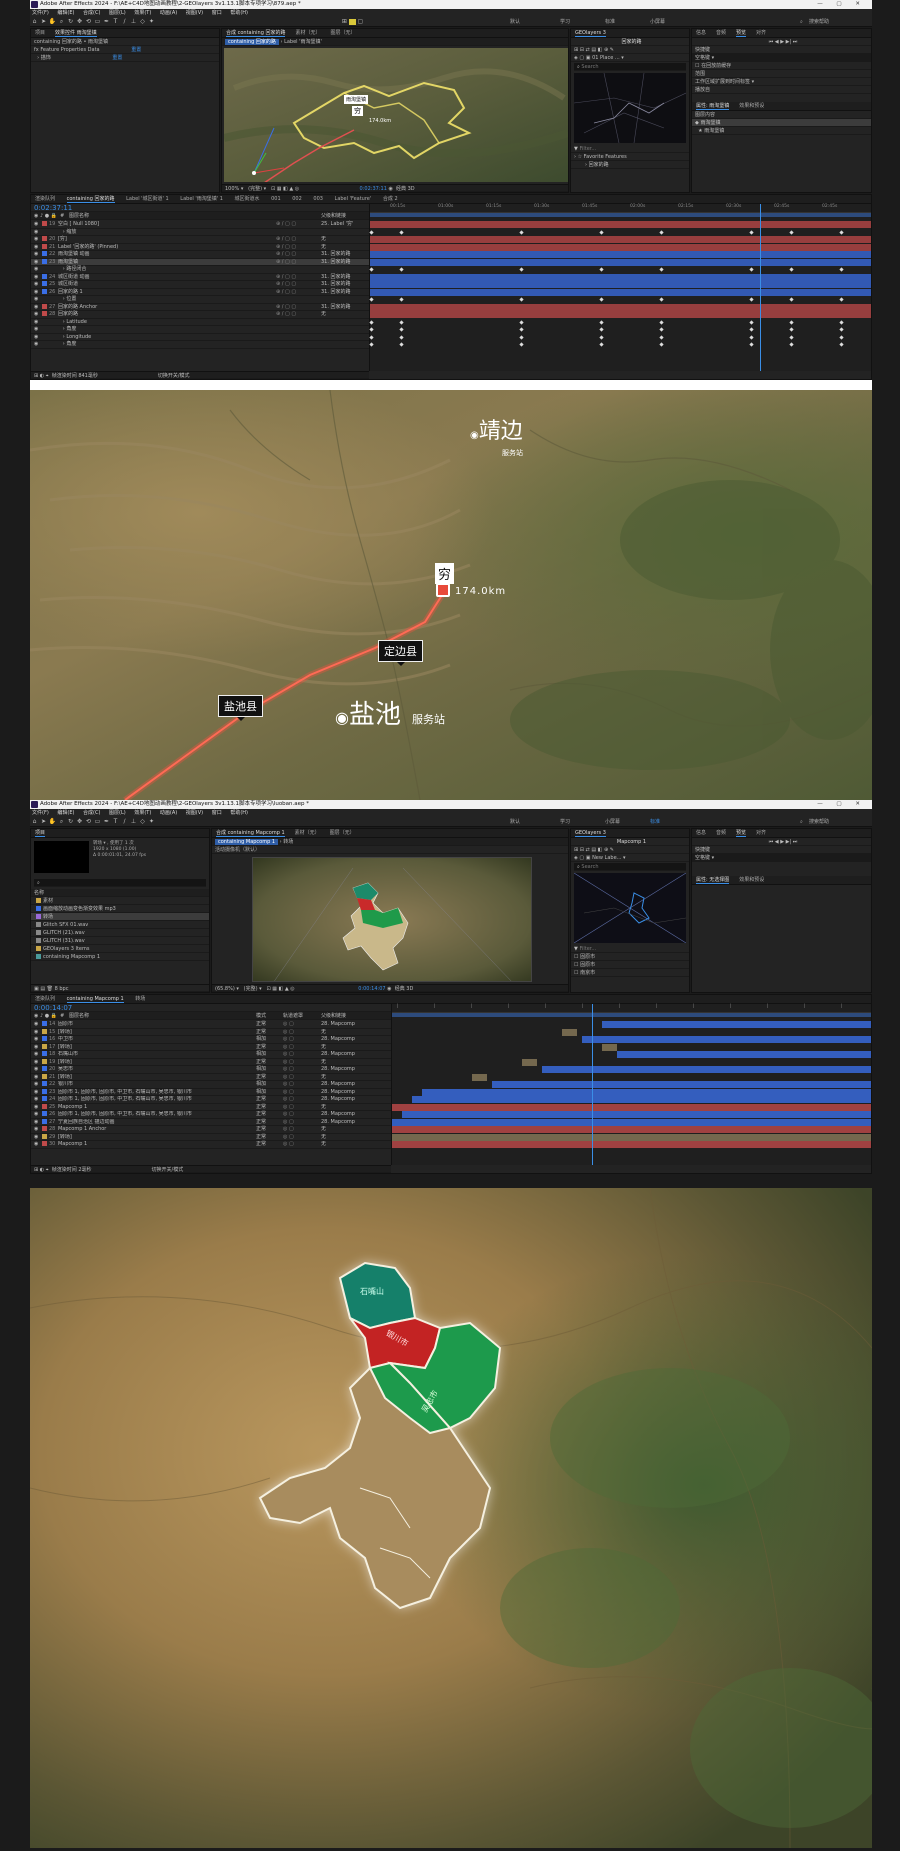 Image resolution: width=900 pixels, height=1851 pixels. Describe the element at coordinates (288, 842) in the screenshot. I see `comp-subtab: 转场` at that location.